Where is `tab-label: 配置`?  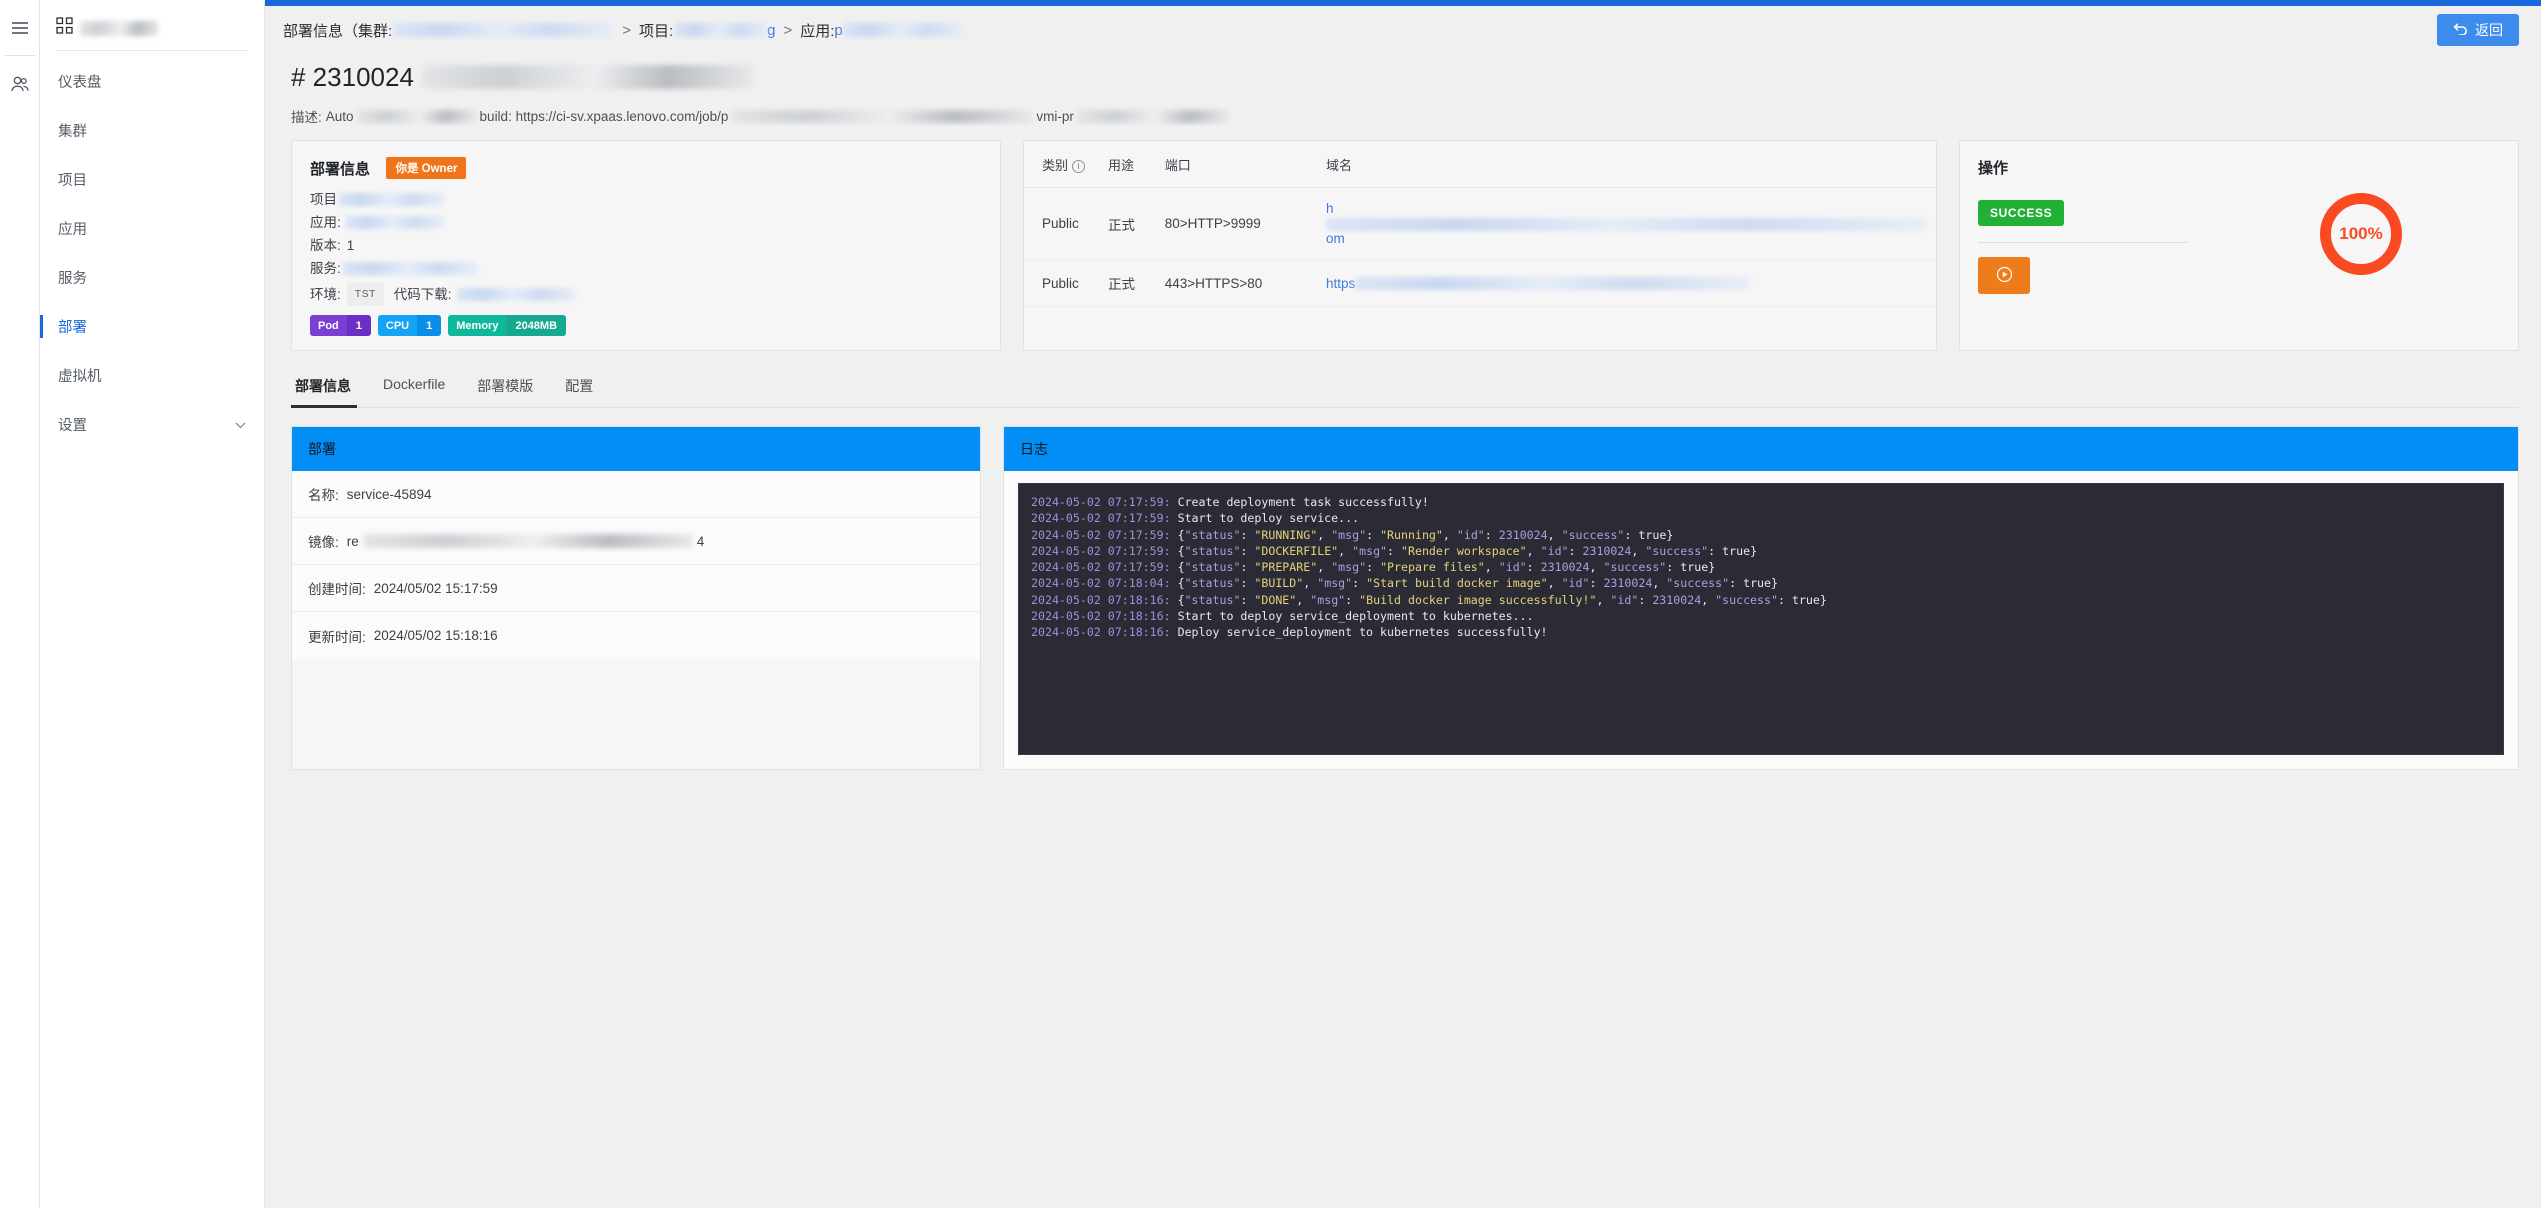
tab-label: 配置 is located at coordinates (579, 386).